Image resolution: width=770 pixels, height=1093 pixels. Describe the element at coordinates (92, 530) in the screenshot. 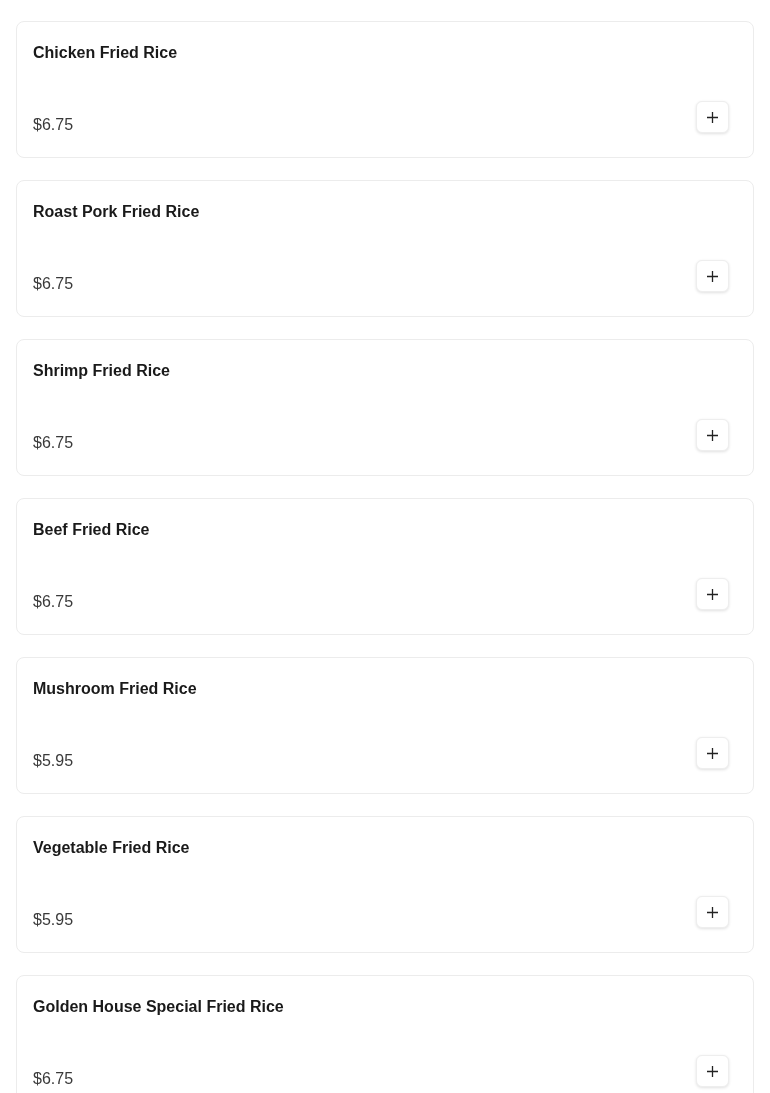

I see `item-name: Beef Fried Rice` at that location.